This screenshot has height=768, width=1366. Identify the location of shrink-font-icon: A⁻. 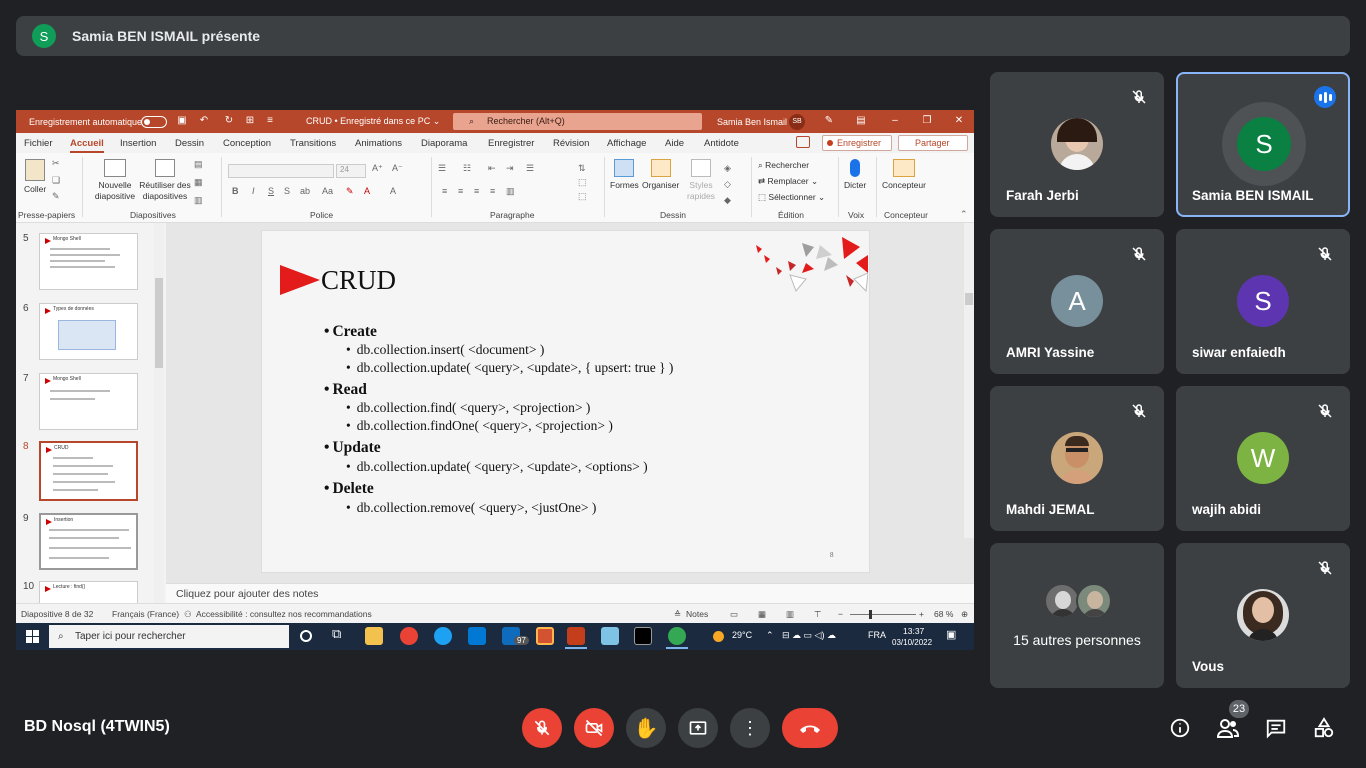
(397, 168).